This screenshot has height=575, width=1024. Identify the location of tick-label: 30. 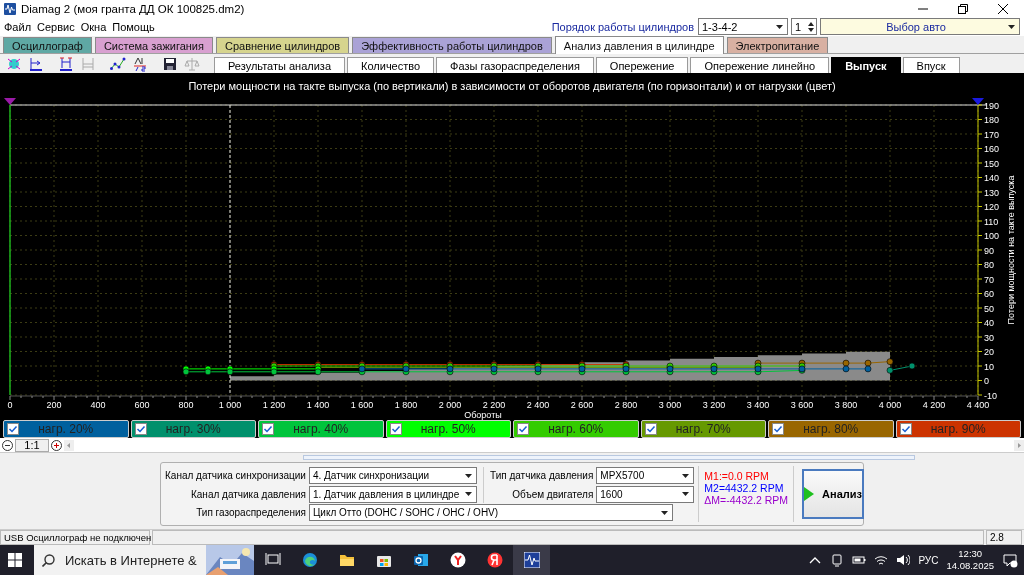
(989, 337).